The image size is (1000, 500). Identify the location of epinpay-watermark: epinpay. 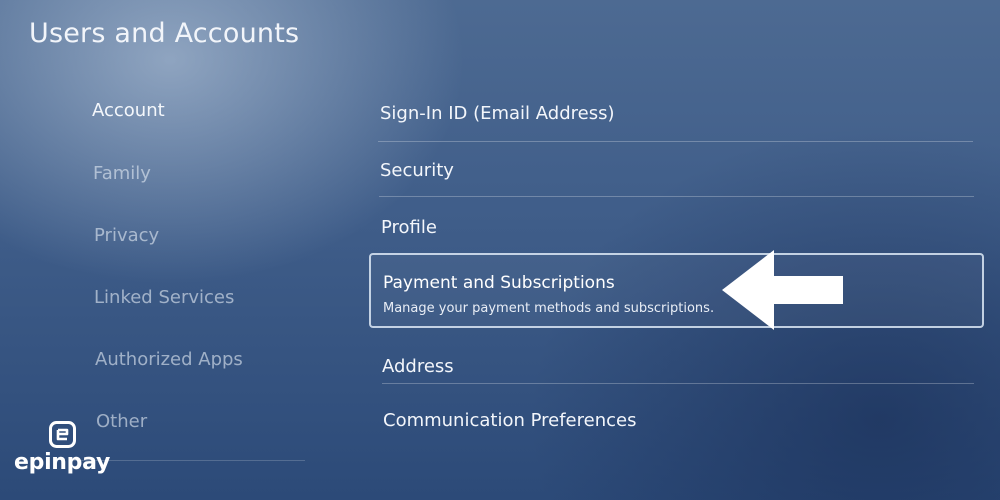
(62, 451).